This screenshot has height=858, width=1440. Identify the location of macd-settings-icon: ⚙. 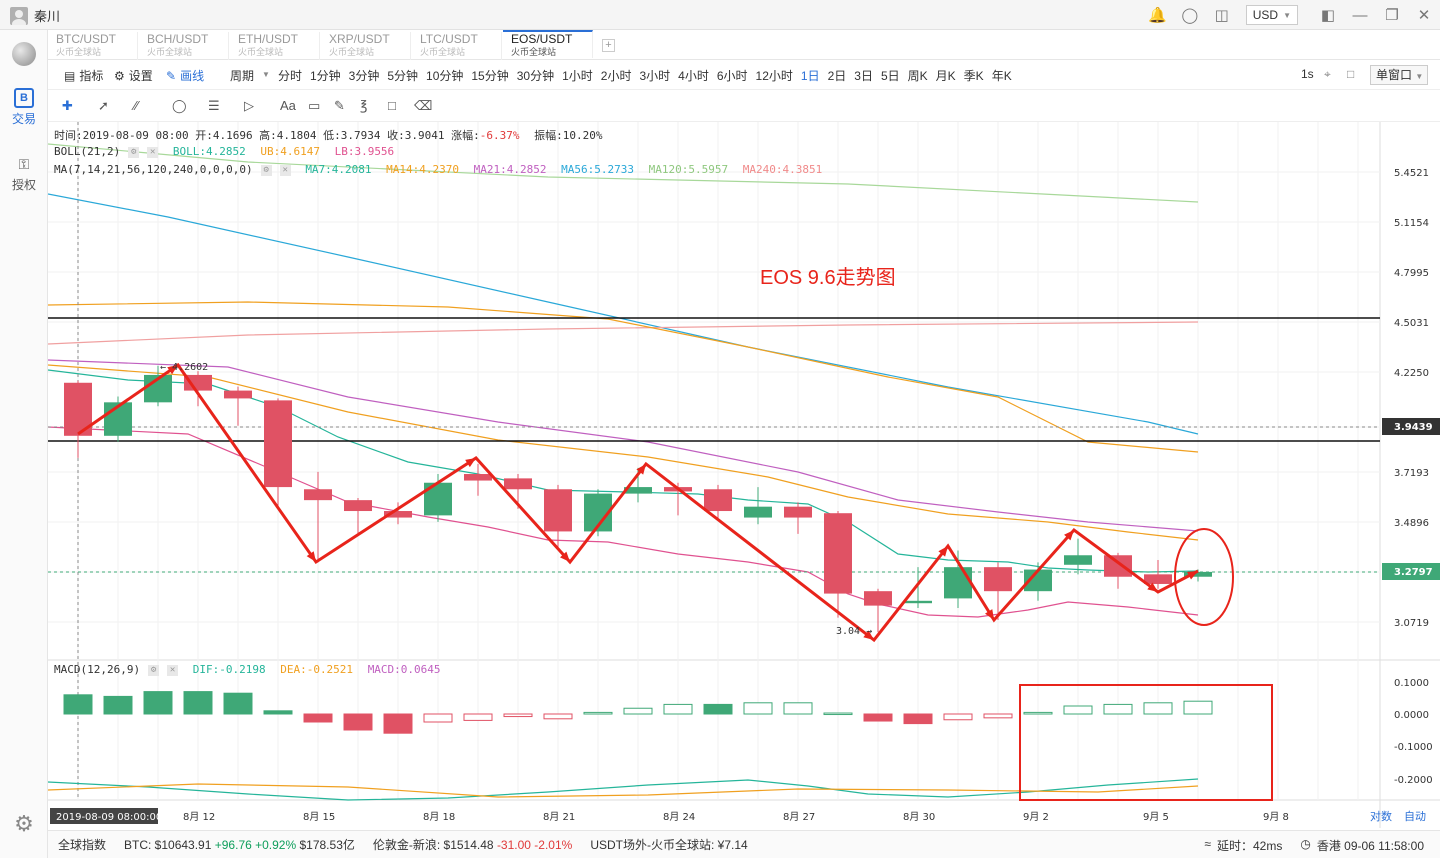
(154, 670).